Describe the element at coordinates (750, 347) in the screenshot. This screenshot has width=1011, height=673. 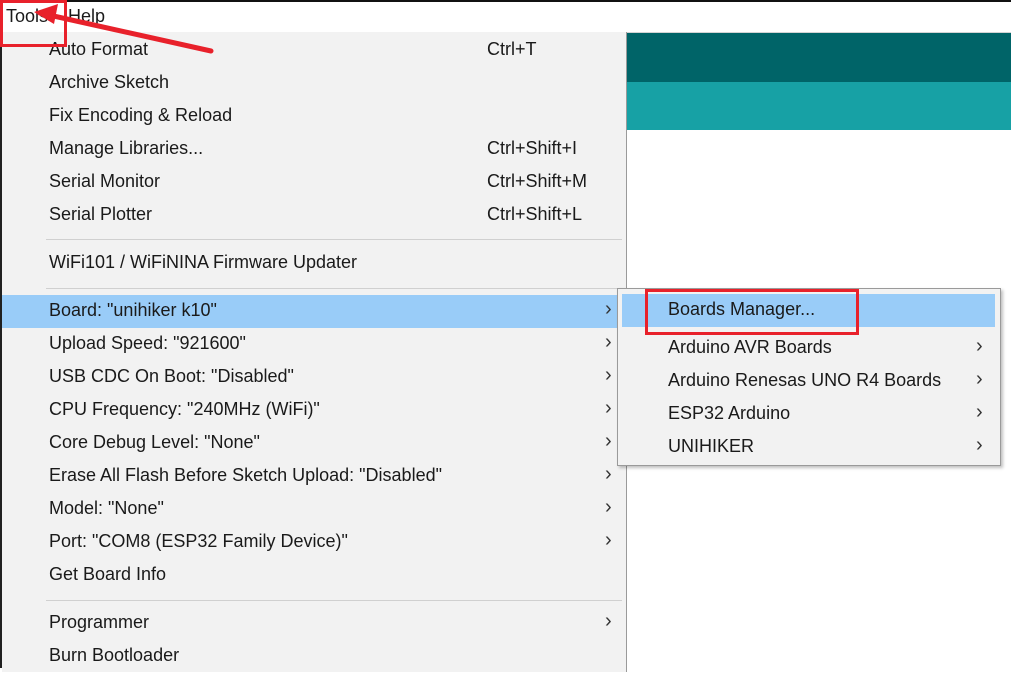
I see `menu-item-label: Arduino AVR Boards` at that location.